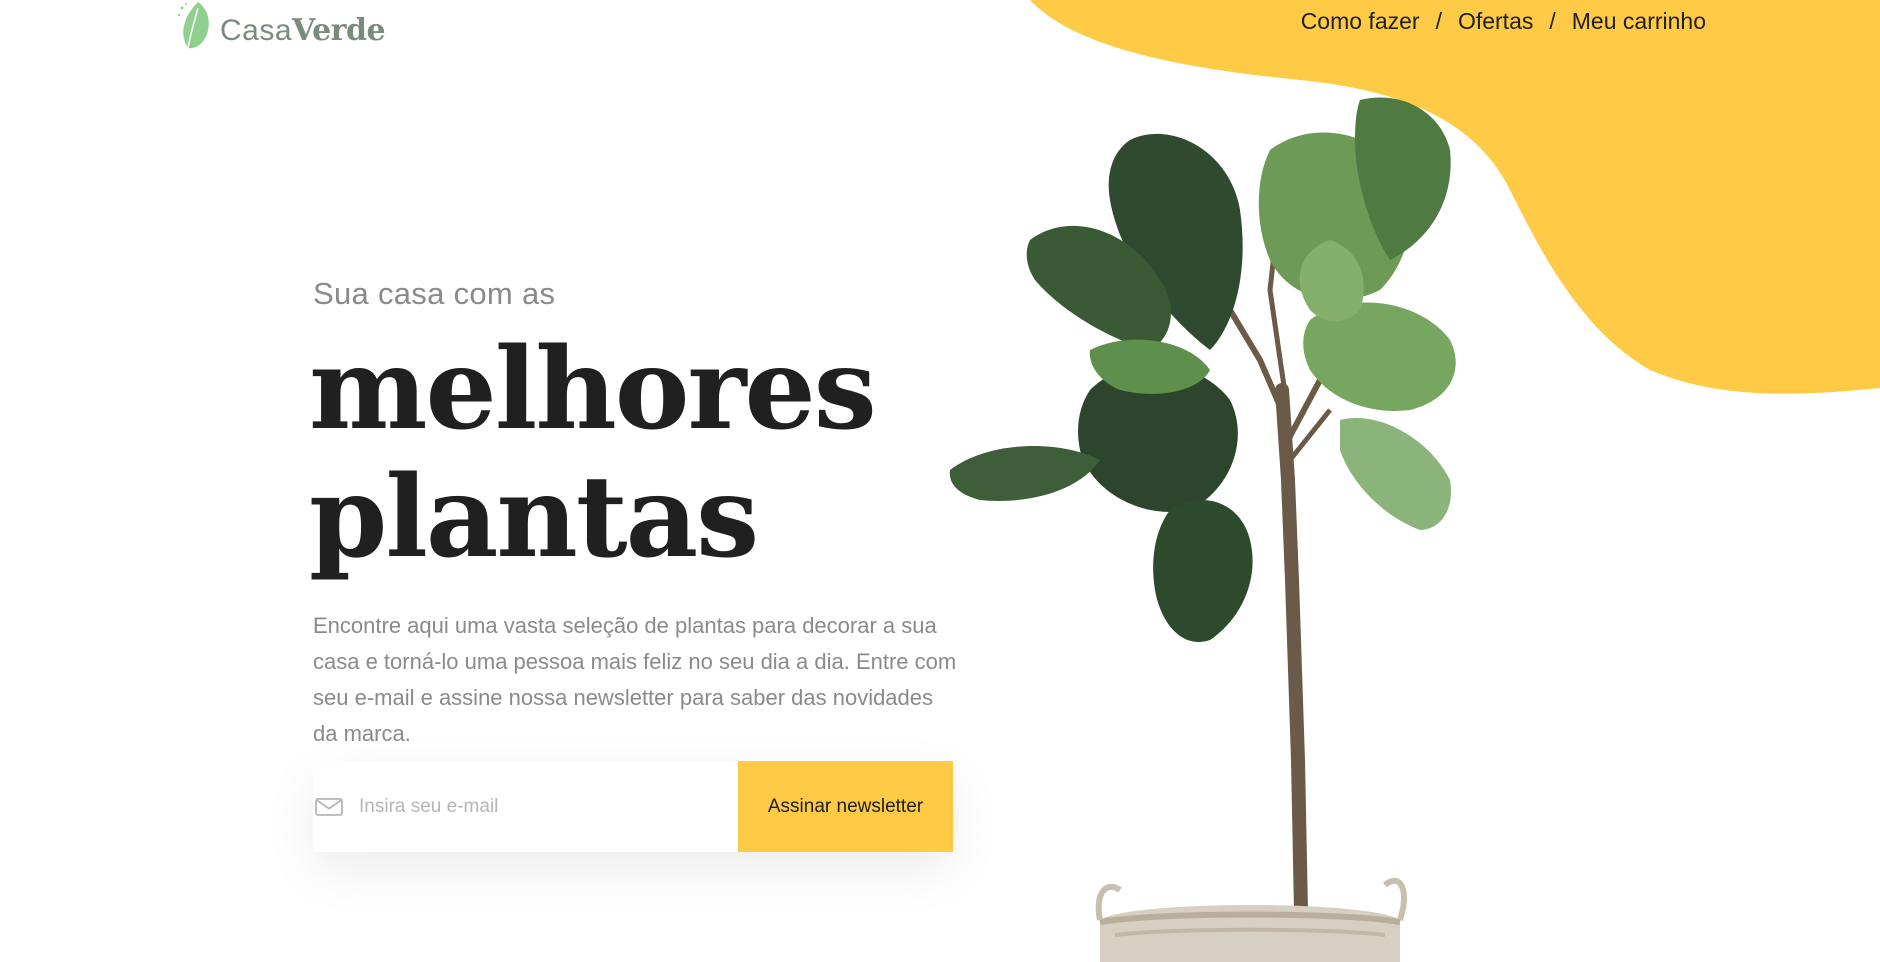 The image size is (1880, 962). What do you see at coordinates (1639, 21) in the screenshot?
I see `nav-link-meu-carrinho: Meu carrinho` at bounding box center [1639, 21].